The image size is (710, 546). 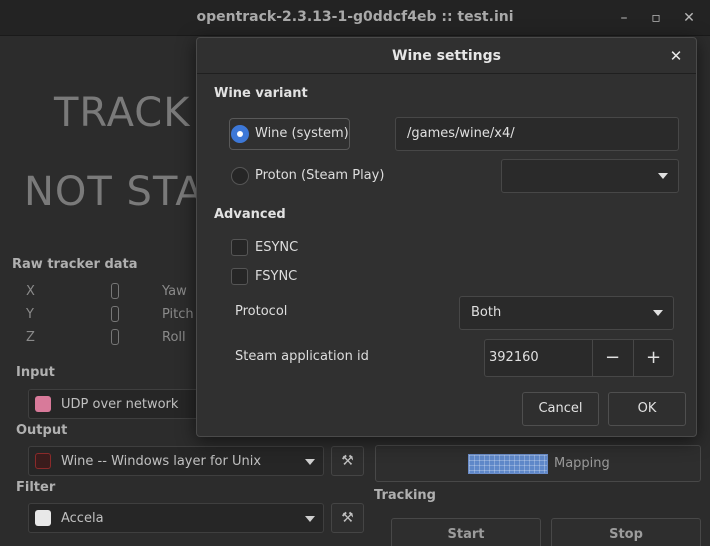 I want to click on accela-icon, so click(x=43, y=518).